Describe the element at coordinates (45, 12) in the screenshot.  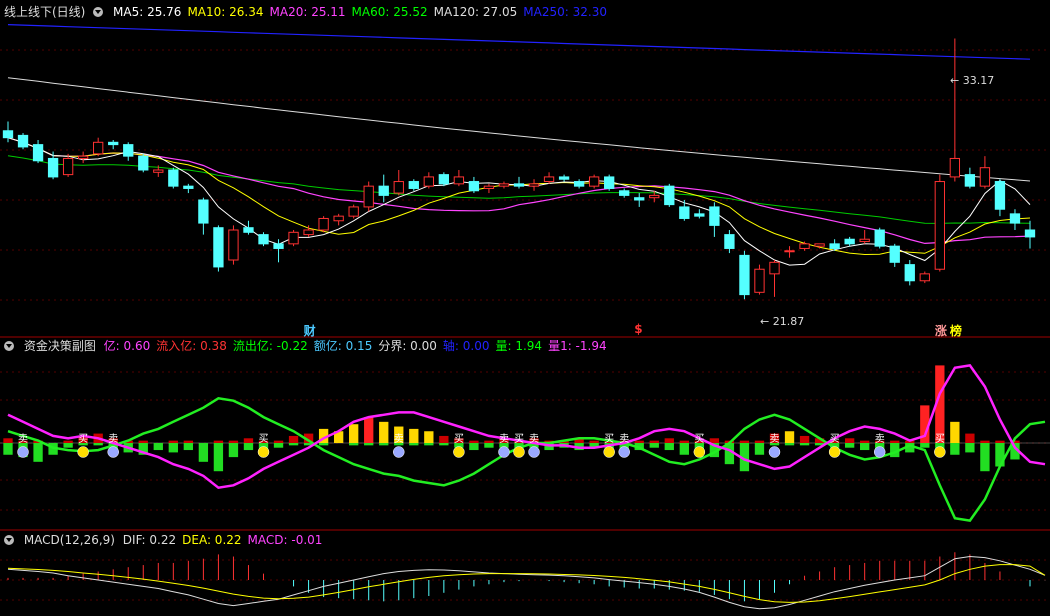
I see `main-panel-title: 线上线下(日线)` at that location.